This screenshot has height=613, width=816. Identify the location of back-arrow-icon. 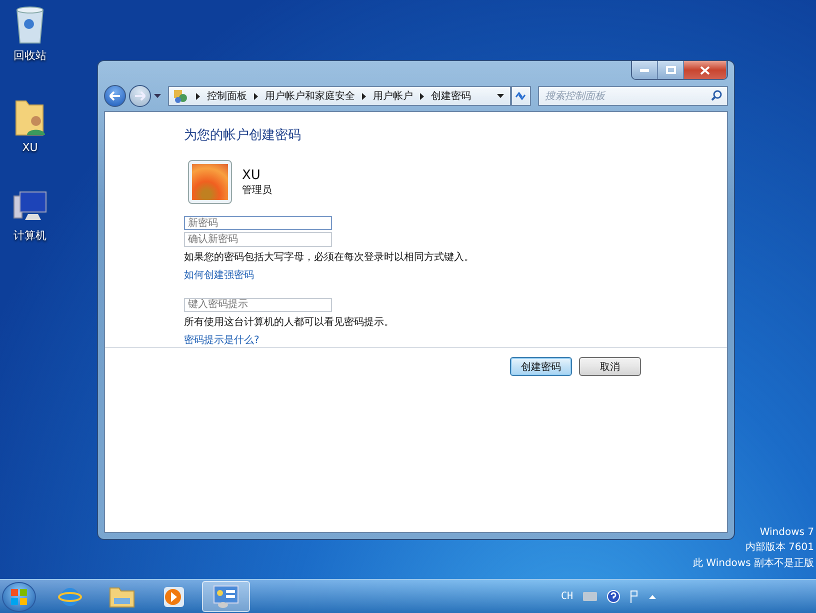
(115, 96).